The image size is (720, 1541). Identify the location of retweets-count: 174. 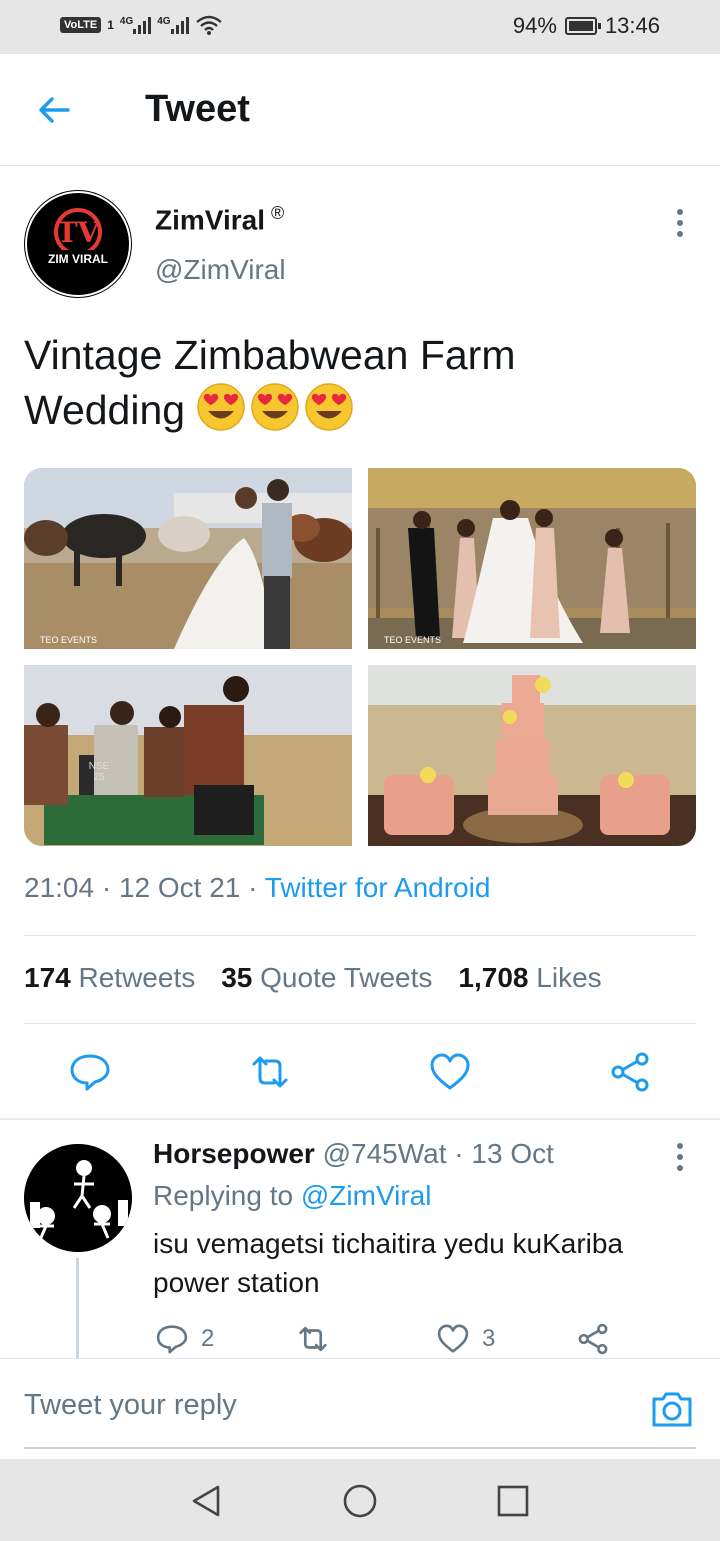
(47, 977).